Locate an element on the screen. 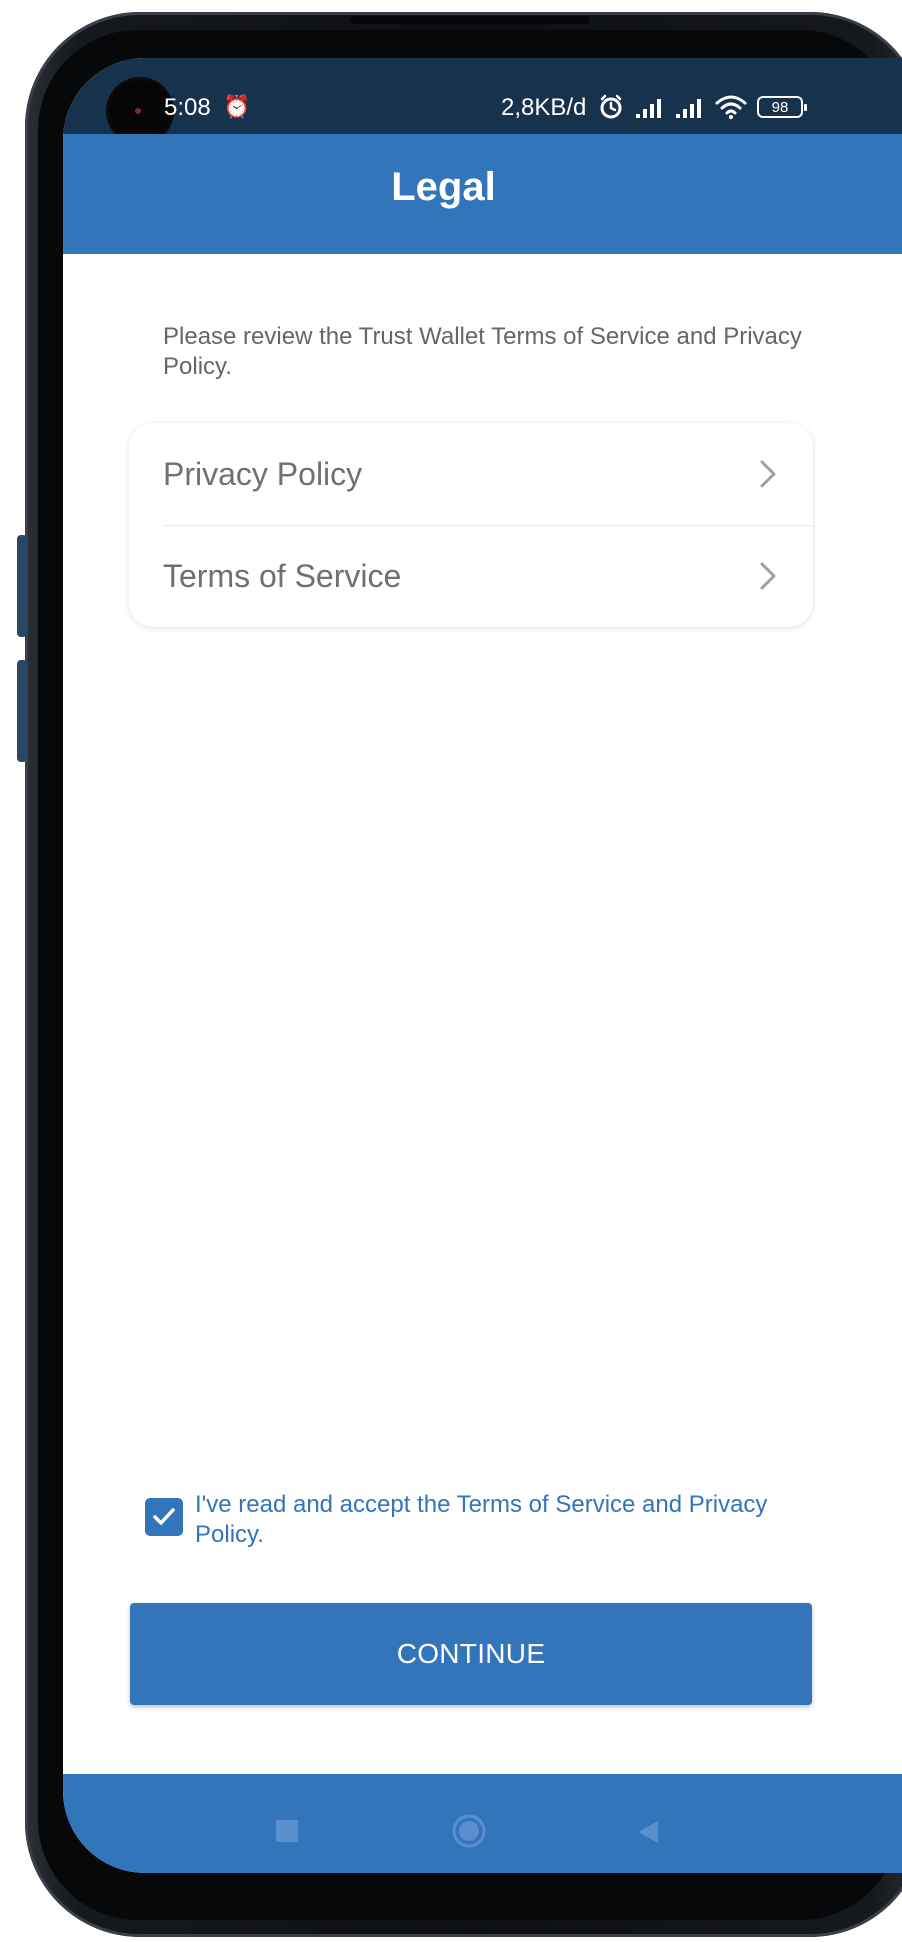 The height and width of the screenshot is (1942, 902). front-camera is located at coordinates (140, 111).